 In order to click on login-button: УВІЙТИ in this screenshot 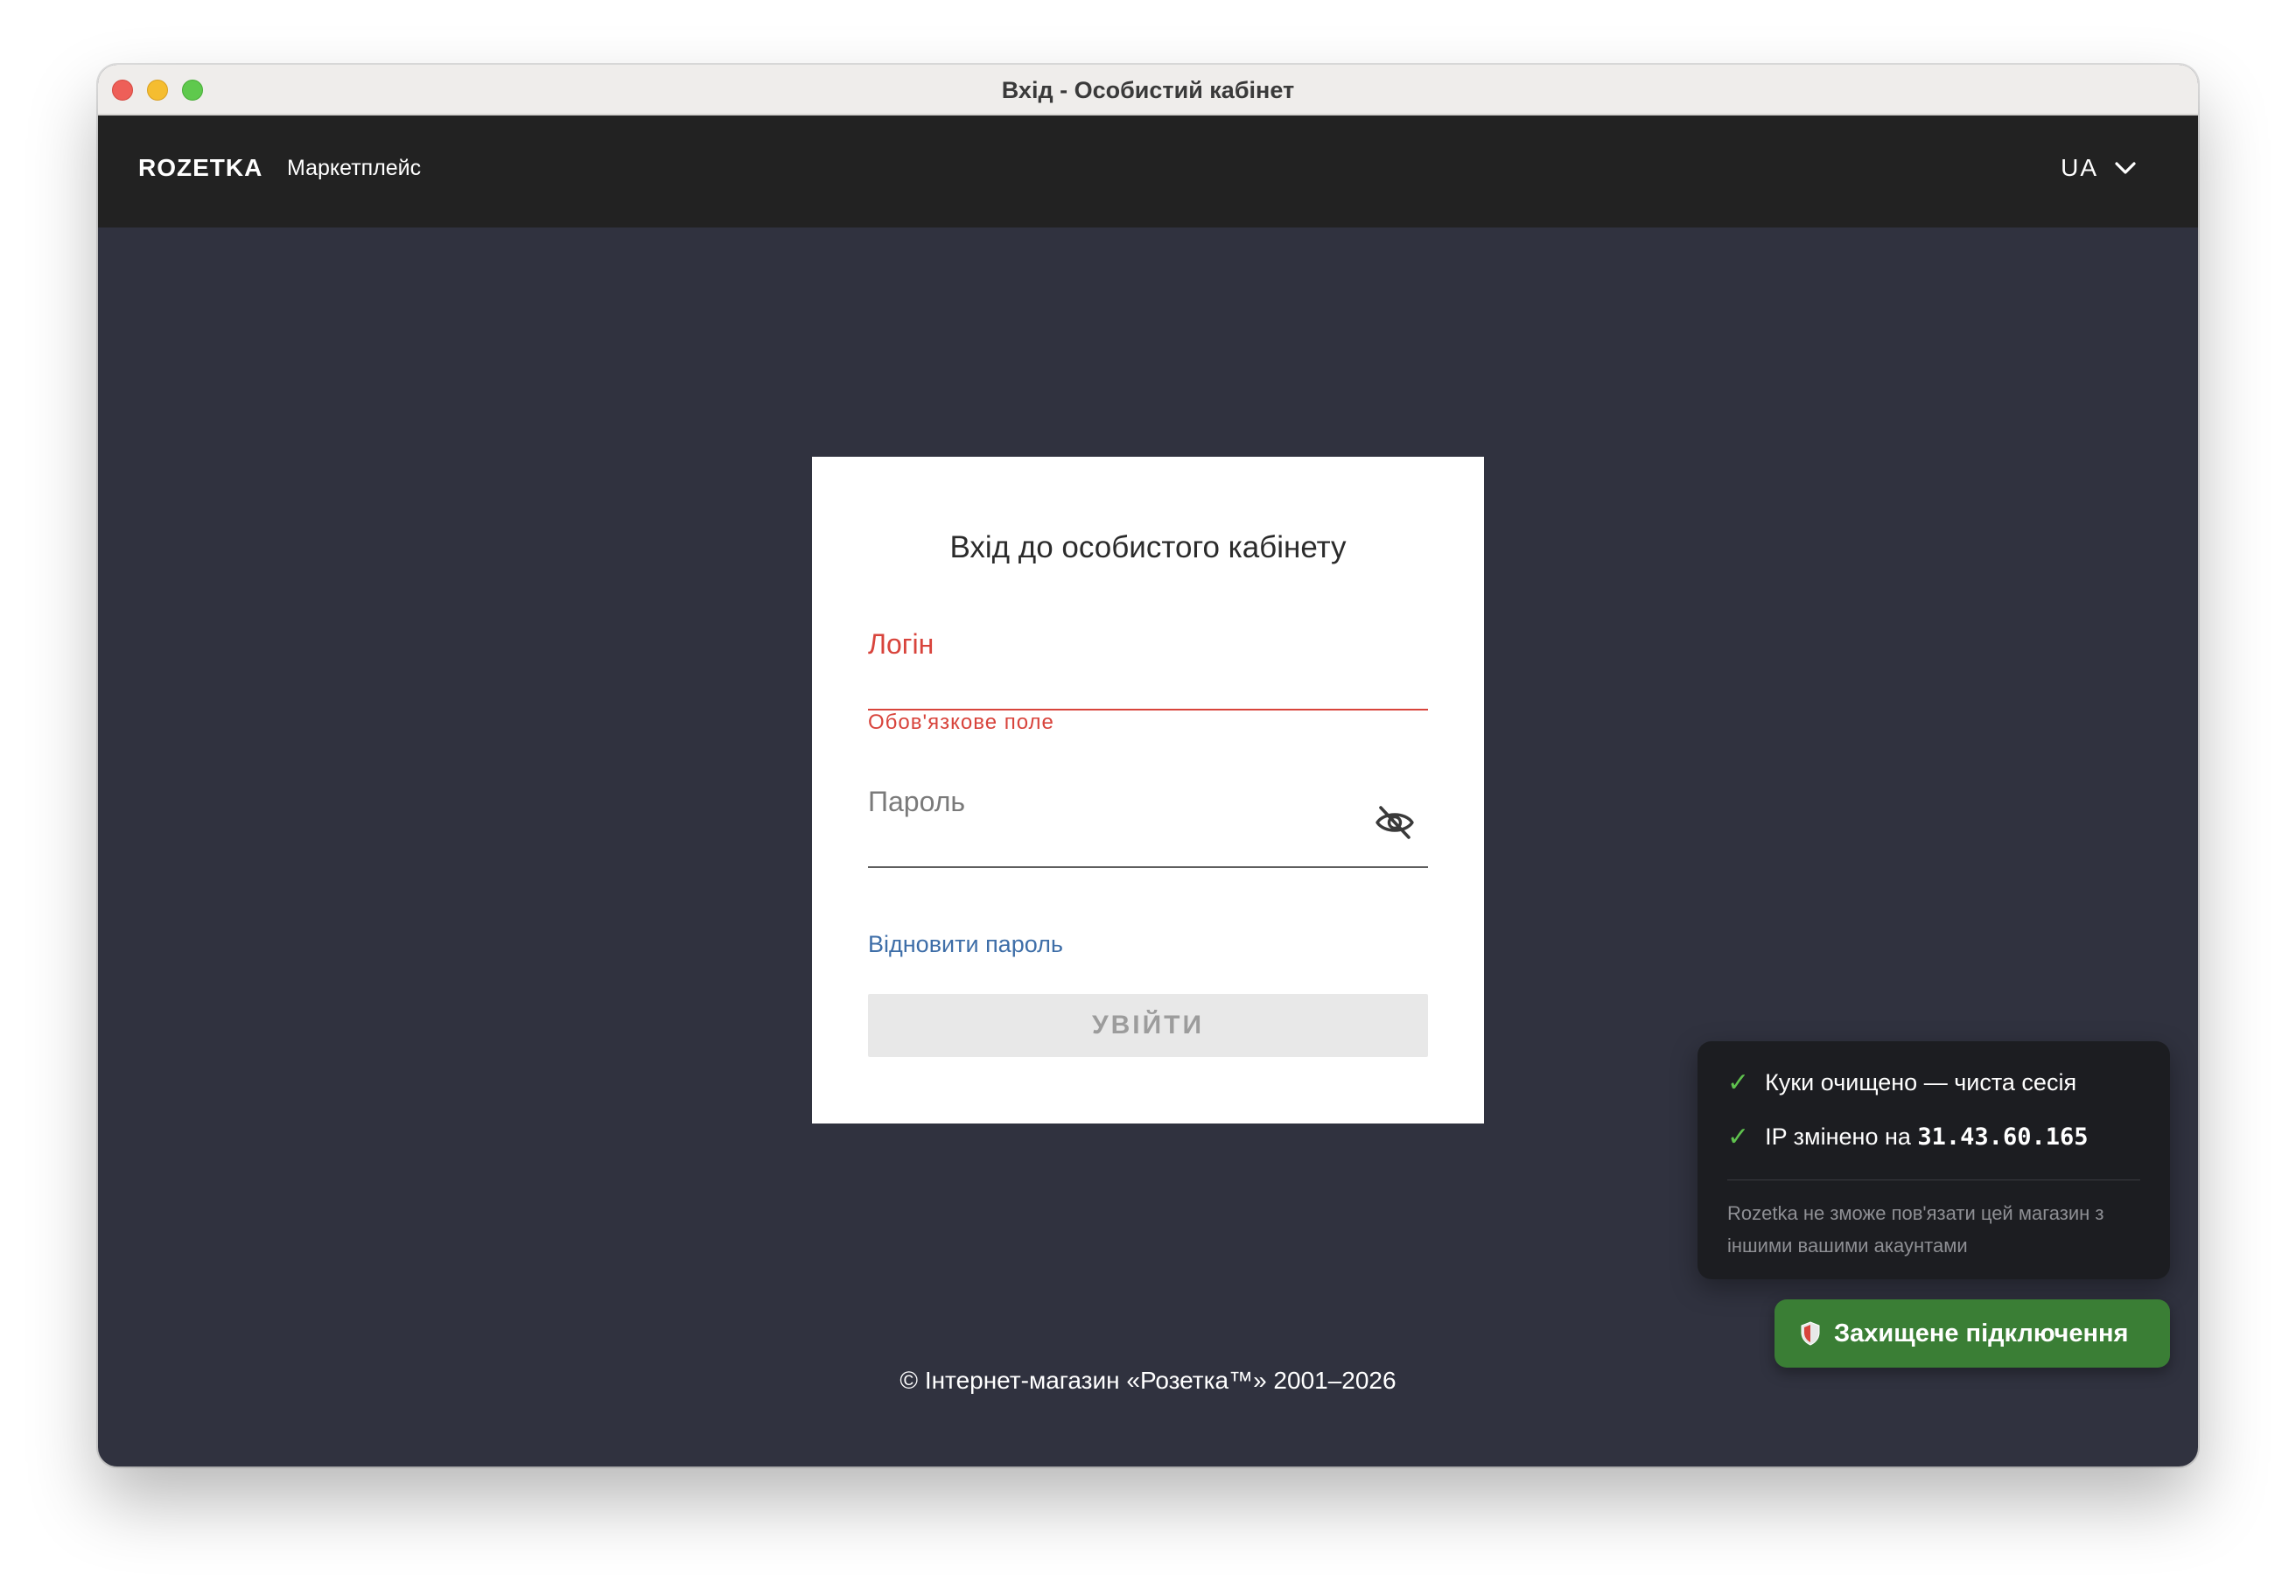, I will do `click(1148, 1025)`.